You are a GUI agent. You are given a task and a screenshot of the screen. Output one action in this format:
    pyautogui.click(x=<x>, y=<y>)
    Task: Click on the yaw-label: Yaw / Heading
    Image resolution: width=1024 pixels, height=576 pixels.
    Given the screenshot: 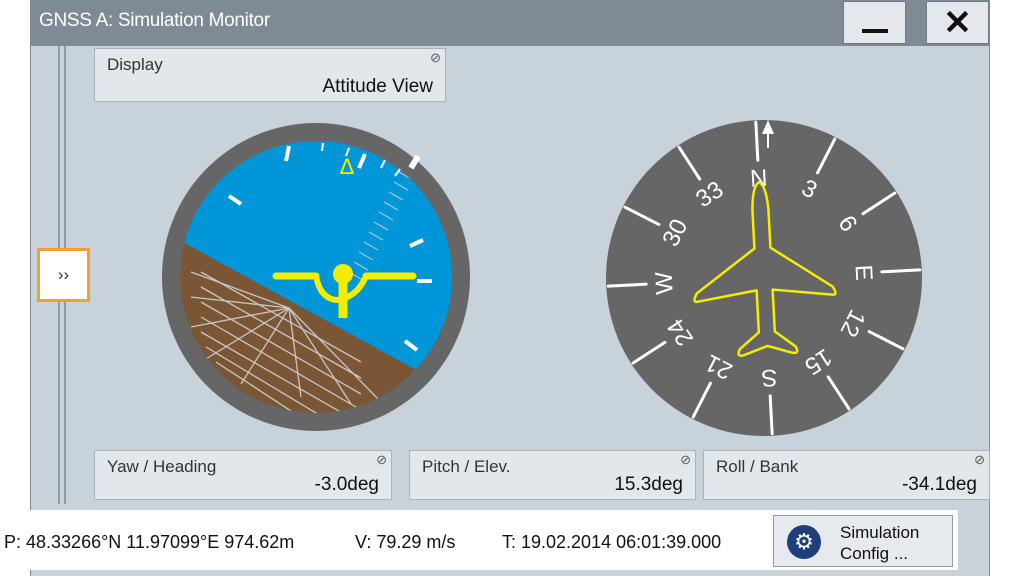 What is the action you would take?
    pyautogui.click(x=162, y=466)
    